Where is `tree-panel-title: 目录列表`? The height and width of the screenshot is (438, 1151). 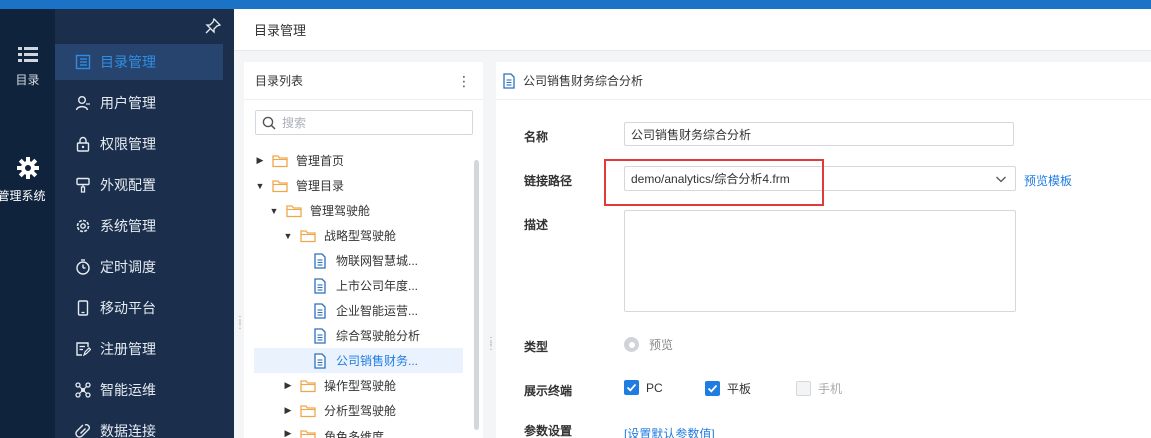
tree-panel-title: 目录列表 is located at coordinates (279, 81).